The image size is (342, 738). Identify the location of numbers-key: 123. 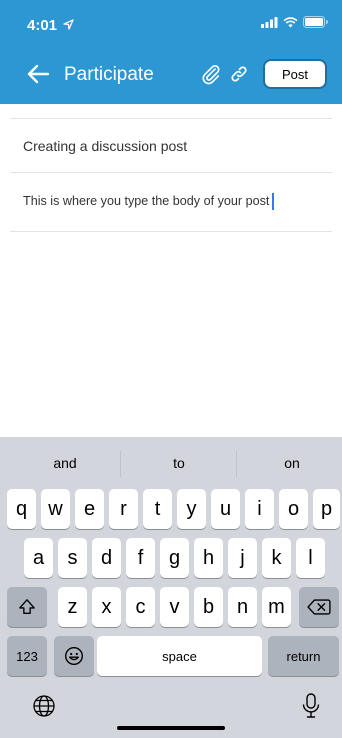
(27, 656).